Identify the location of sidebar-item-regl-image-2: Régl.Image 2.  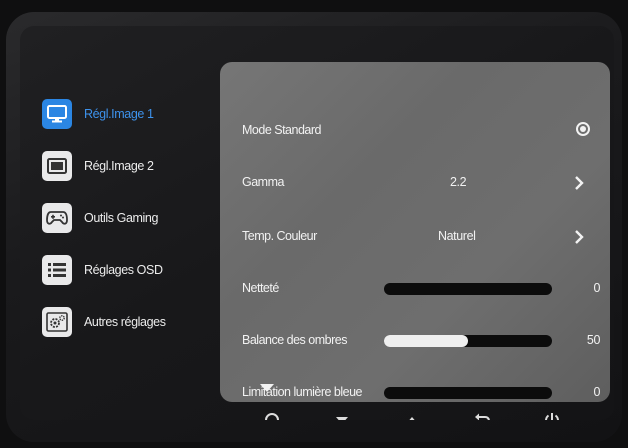
(132, 166).